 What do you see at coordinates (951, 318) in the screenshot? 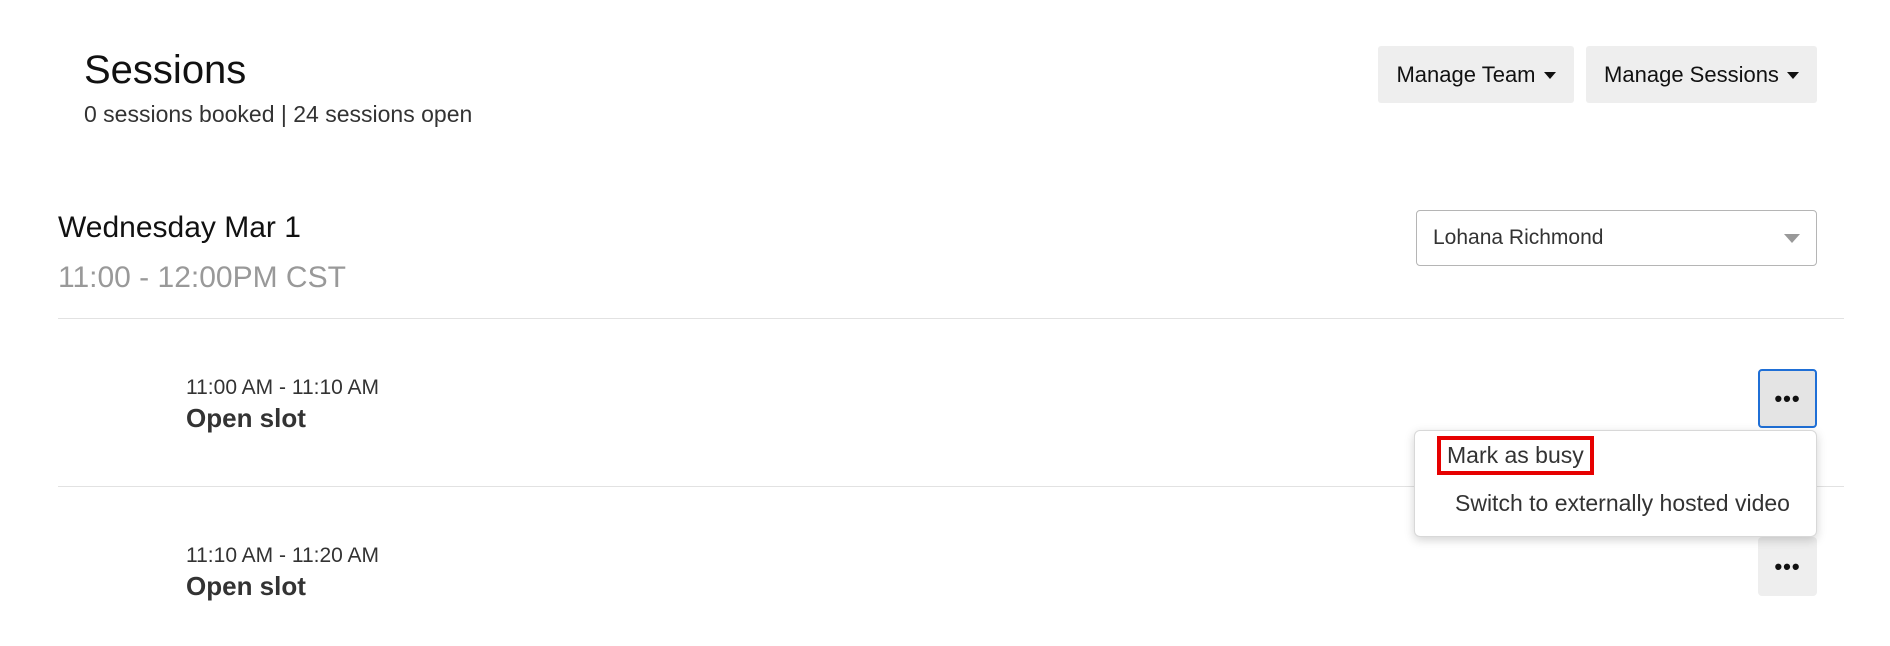
I see `divider` at bounding box center [951, 318].